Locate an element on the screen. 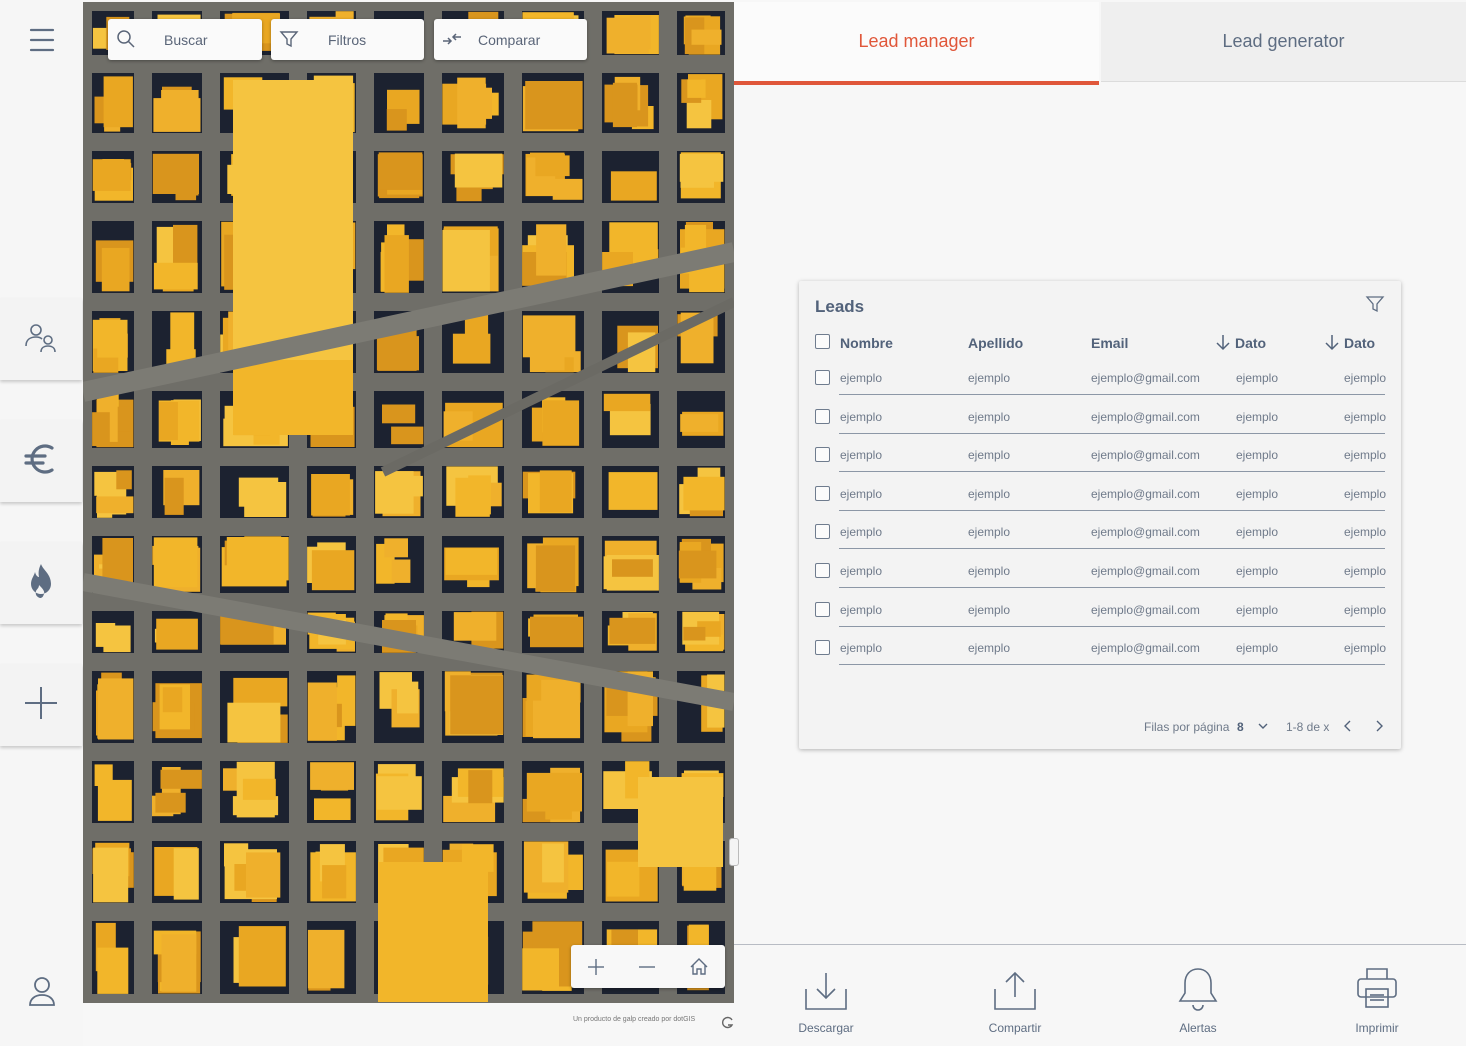  rows-per-page-label: Filas por página is located at coordinates (1187, 727).